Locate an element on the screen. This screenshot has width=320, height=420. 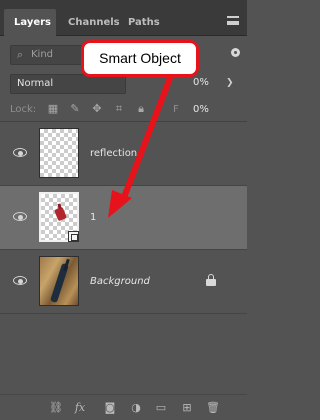
fill-value: 0% is located at coordinates (201, 109).